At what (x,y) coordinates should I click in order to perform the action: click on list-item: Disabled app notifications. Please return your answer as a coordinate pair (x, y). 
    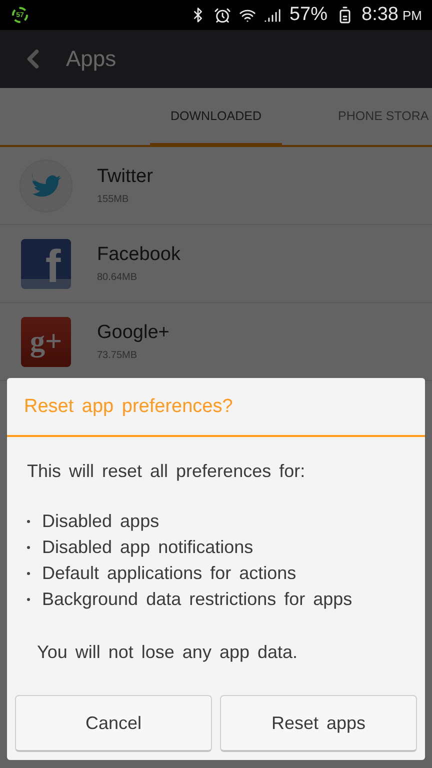
    Looking at the image, I should click on (148, 547).